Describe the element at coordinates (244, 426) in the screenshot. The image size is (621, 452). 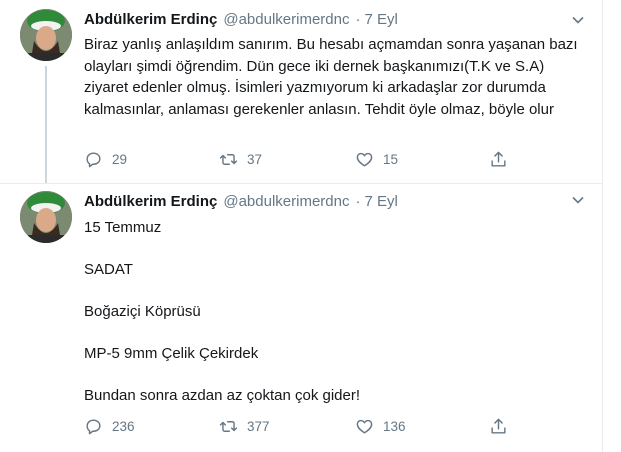
I see `retweet-button: 377` at that location.